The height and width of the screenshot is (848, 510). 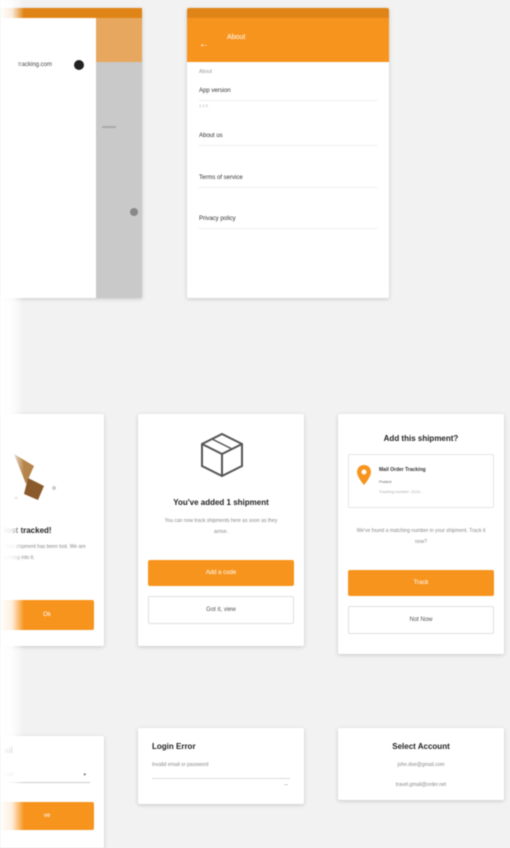 What do you see at coordinates (79, 65) in the screenshot?
I see `avatar` at bounding box center [79, 65].